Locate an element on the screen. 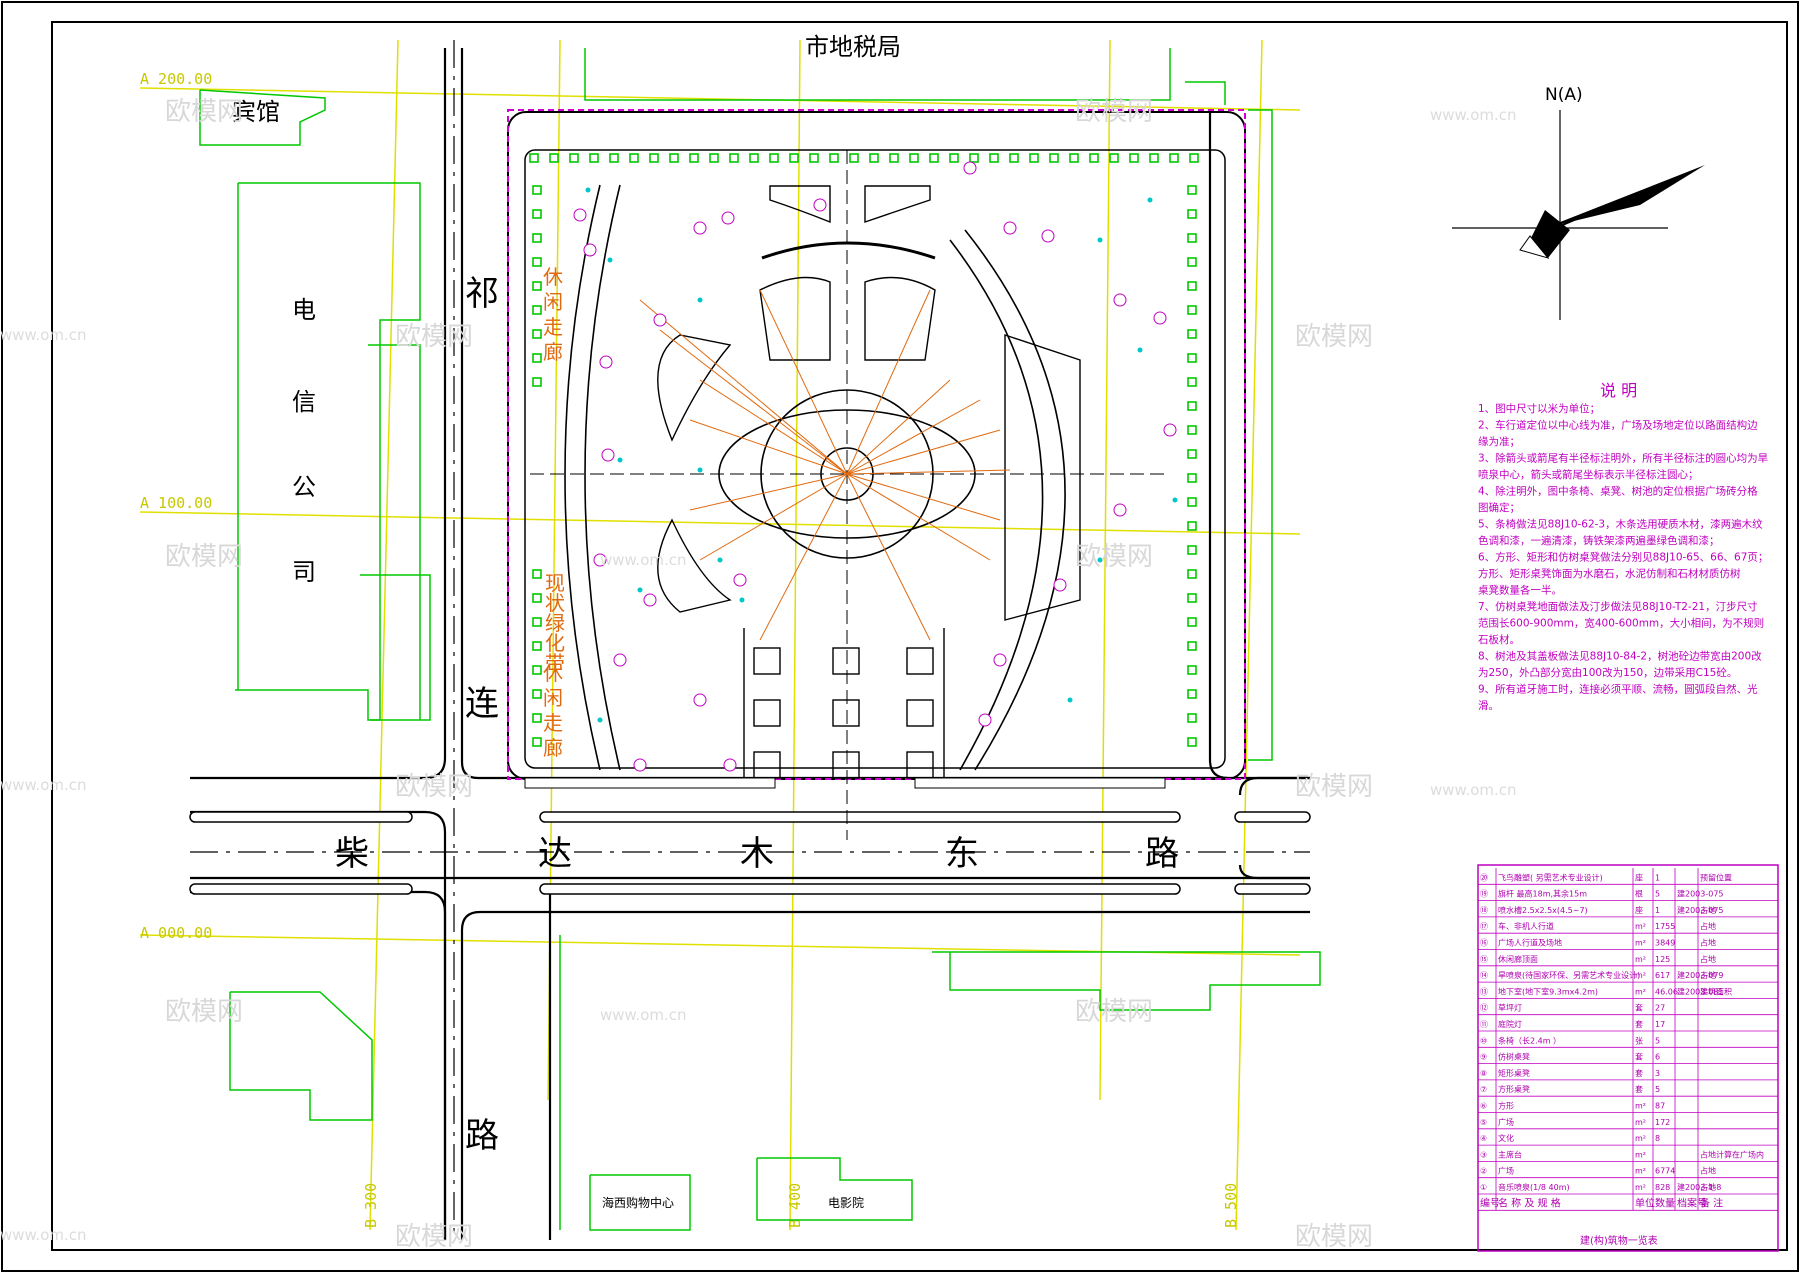 The height and width of the screenshot is (1273, 1800). telecom-char-1: 电 is located at coordinates (304, 310).